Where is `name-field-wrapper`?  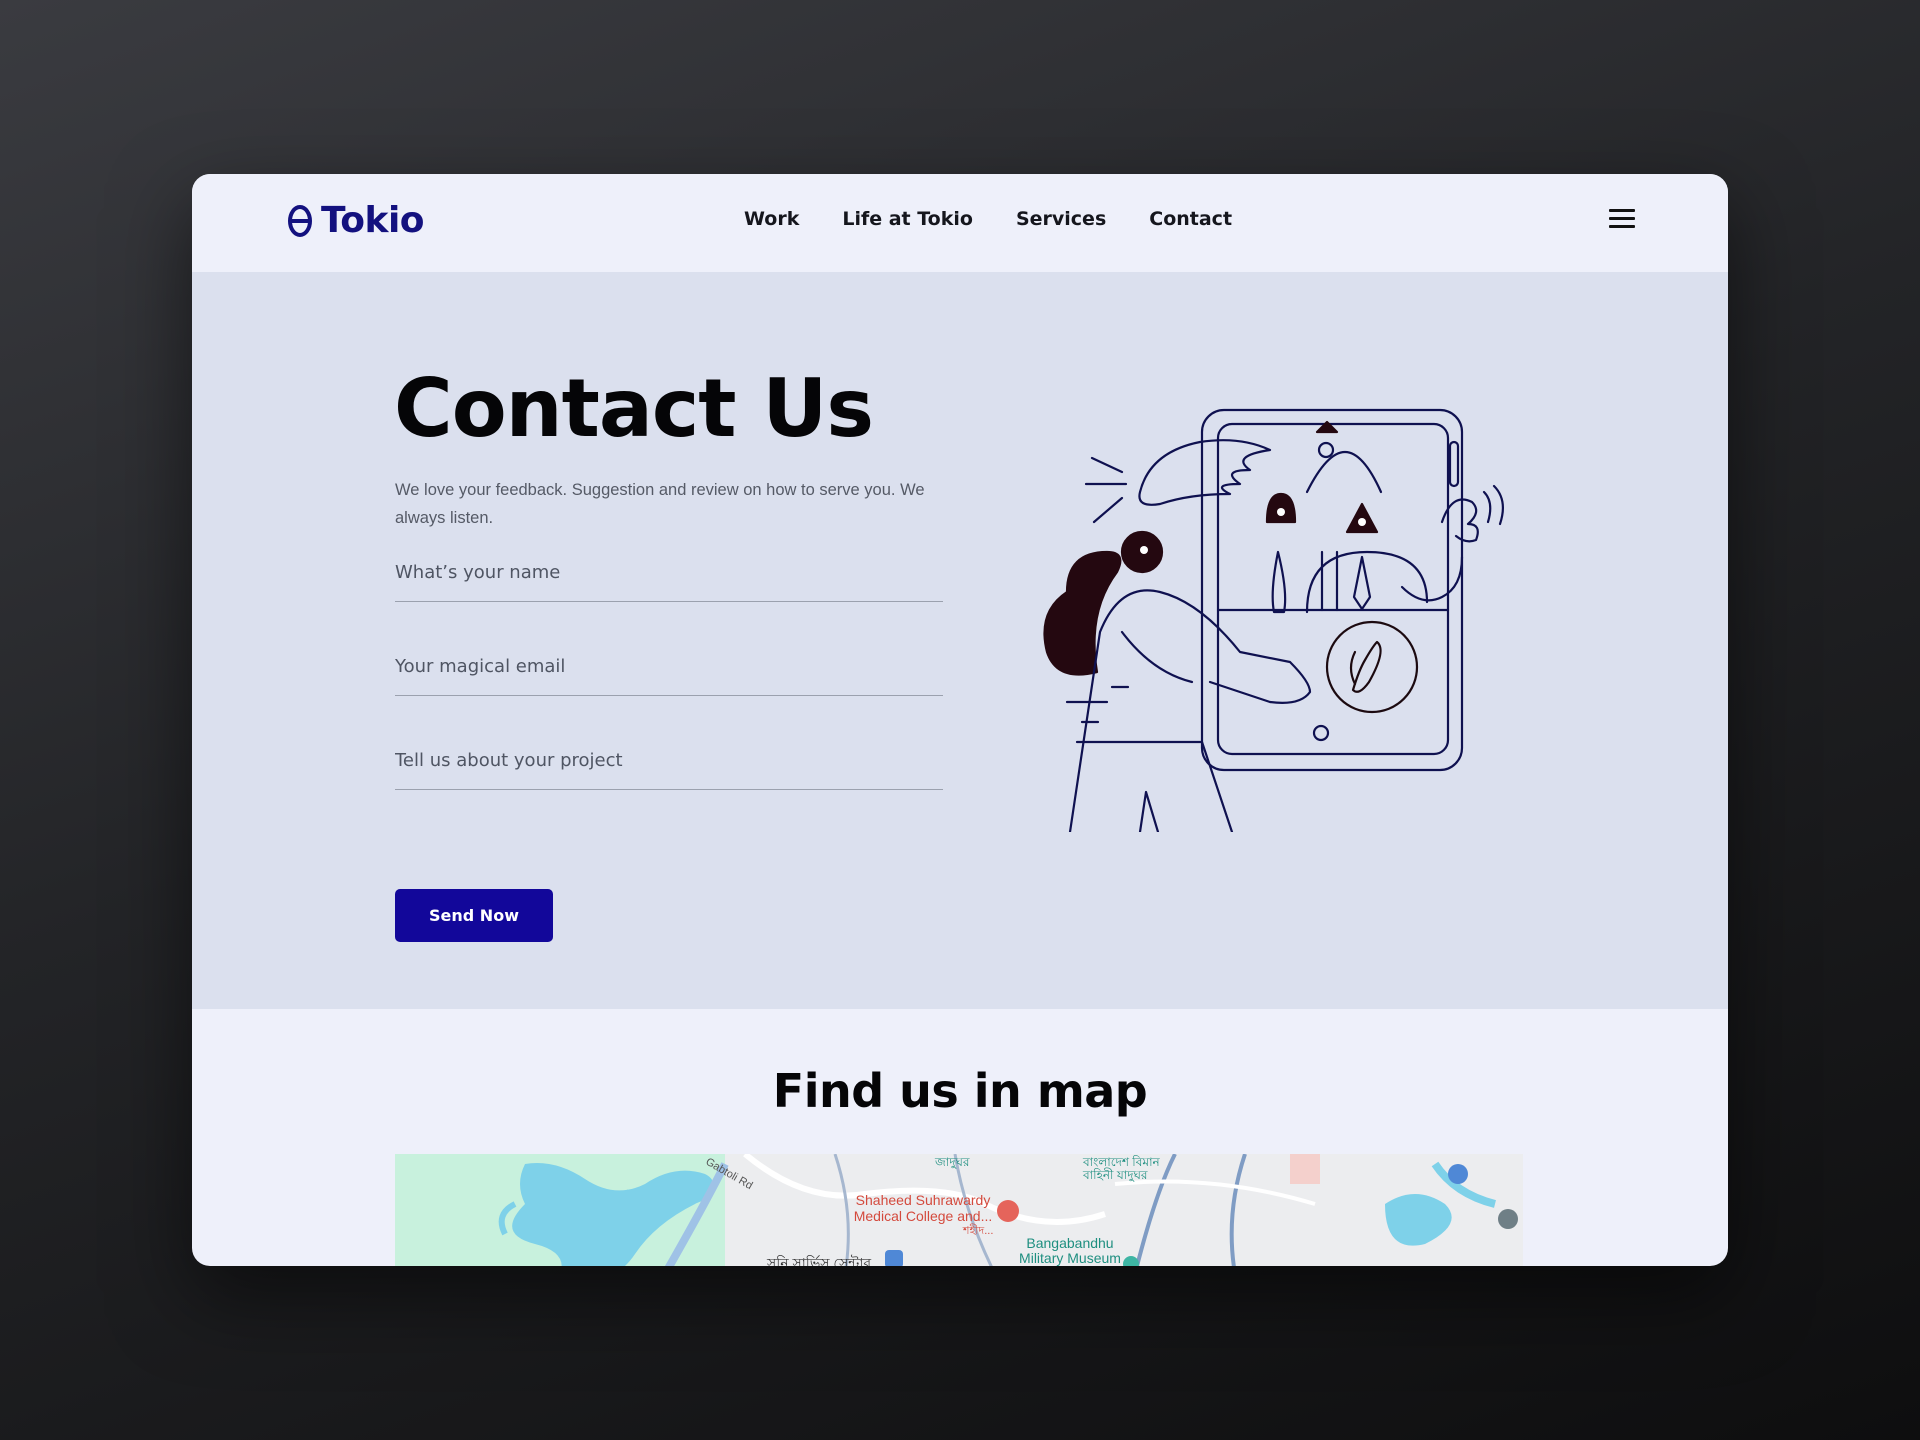 name-field-wrapper is located at coordinates (669, 572).